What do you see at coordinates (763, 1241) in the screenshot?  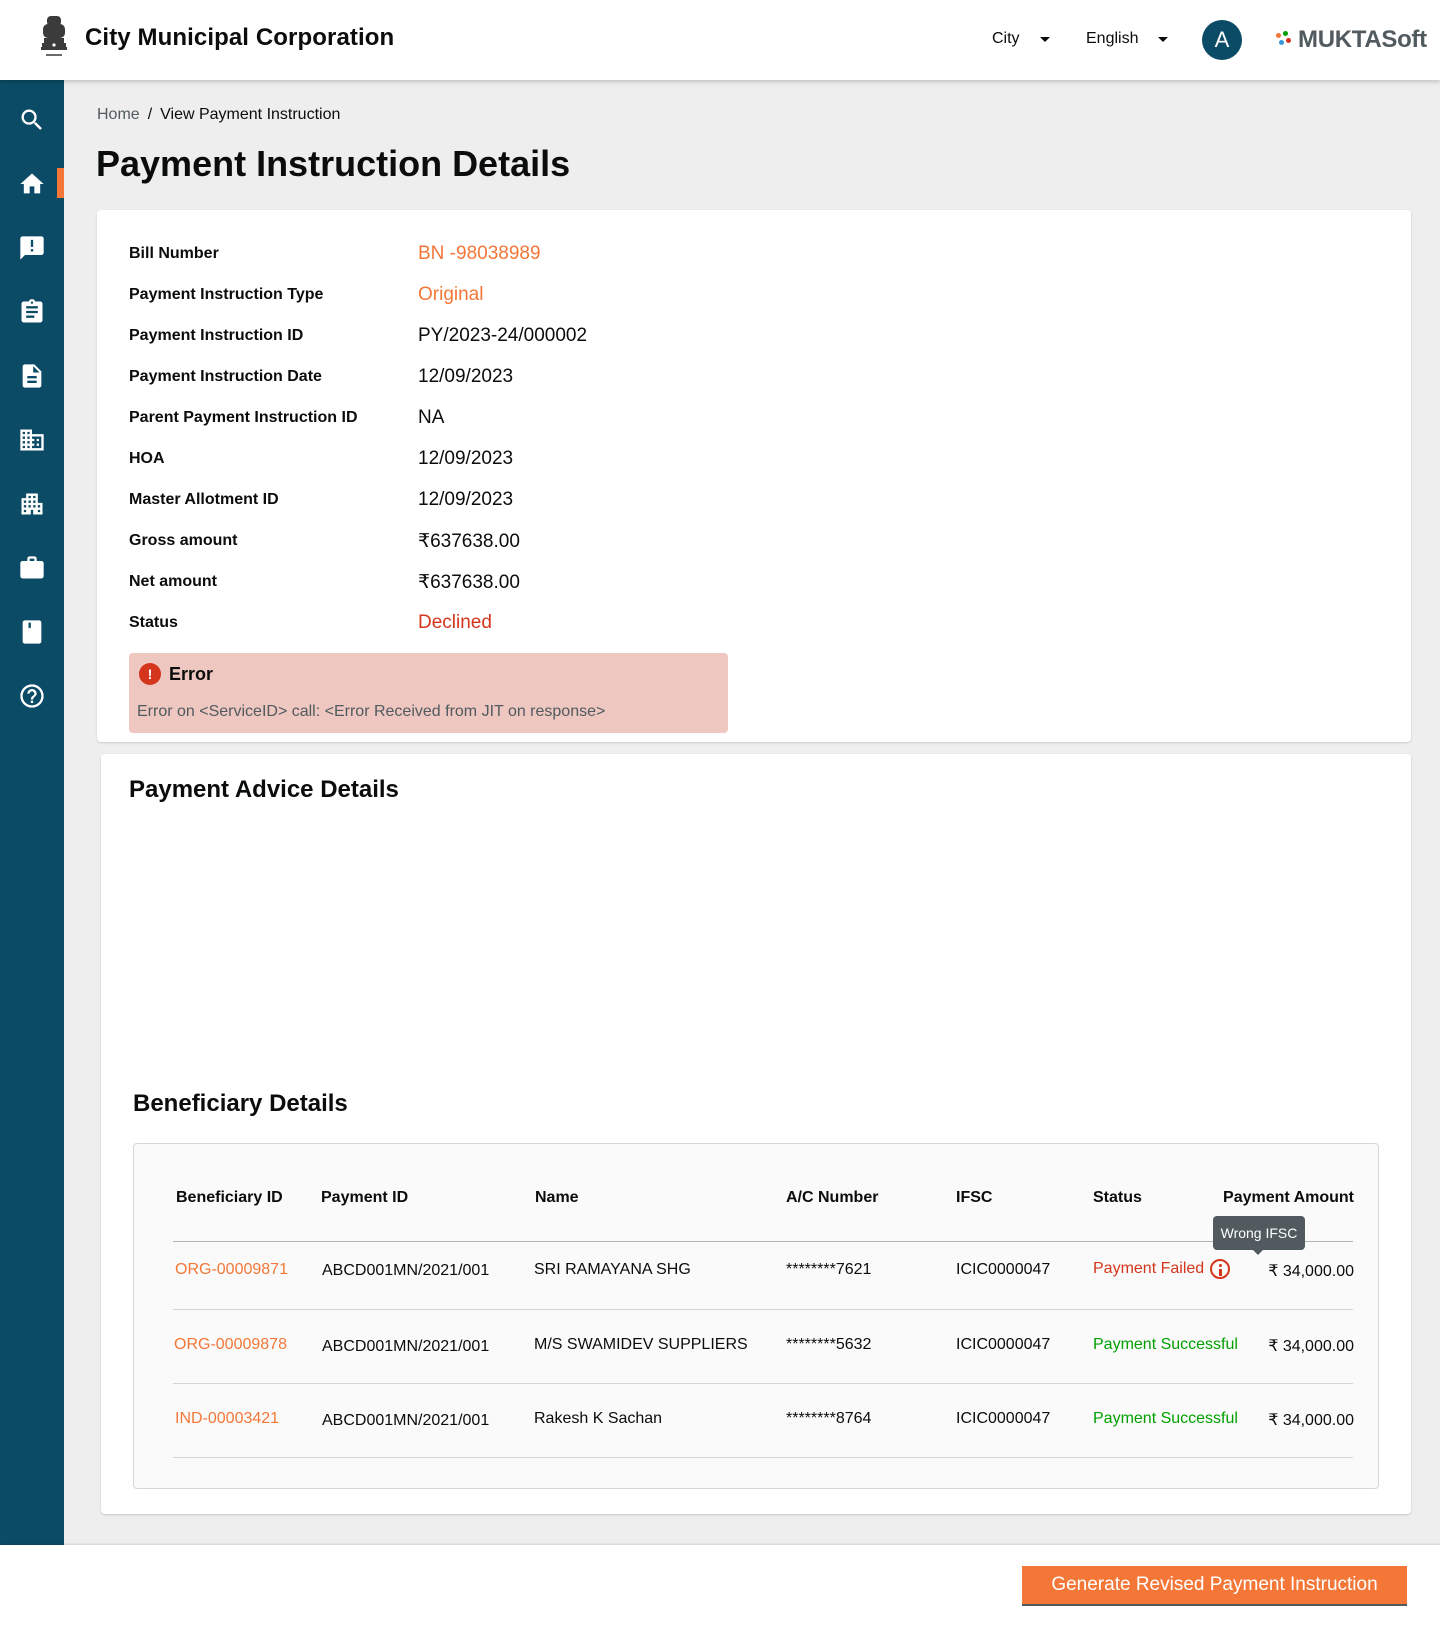 I see `table-header-divider` at bounding box center [763, 1241].